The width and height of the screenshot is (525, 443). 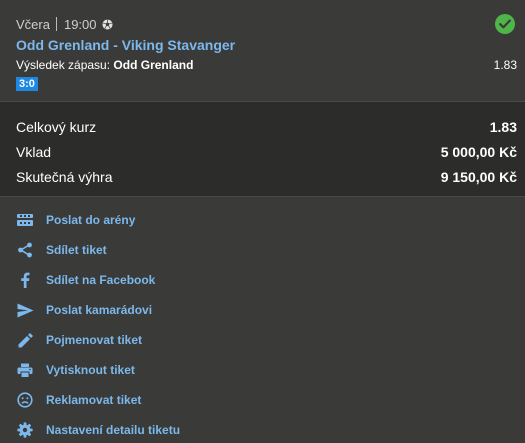 What do you see at coordinates (25, 340) in the screenshot?
I see `pencil-icon` at bounding box center [25, 340].